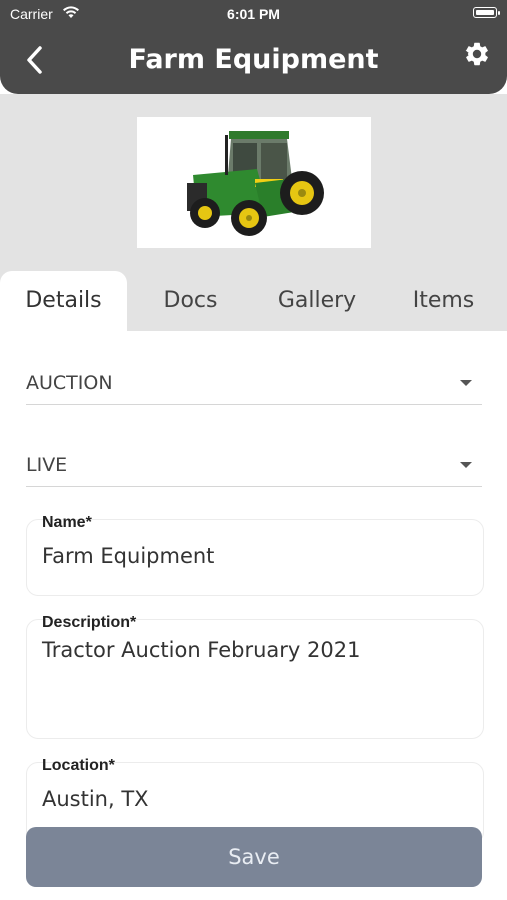 This screenshot has width=507, height=900. I want to click on location-value: Austin, TX, so click(95, 799).